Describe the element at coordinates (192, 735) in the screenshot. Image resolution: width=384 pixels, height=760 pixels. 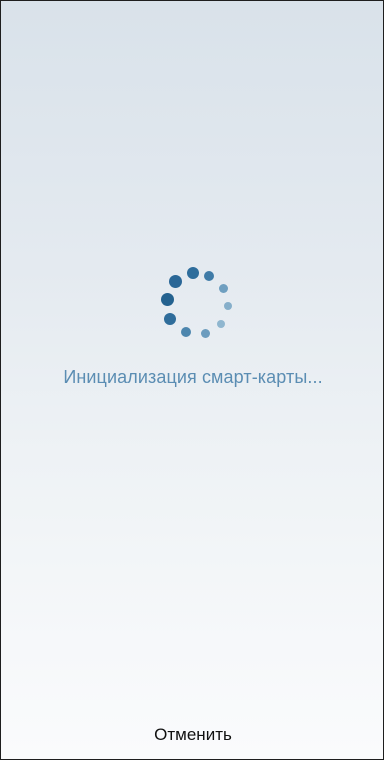
I see `cancel-button: Отменить` at that location.